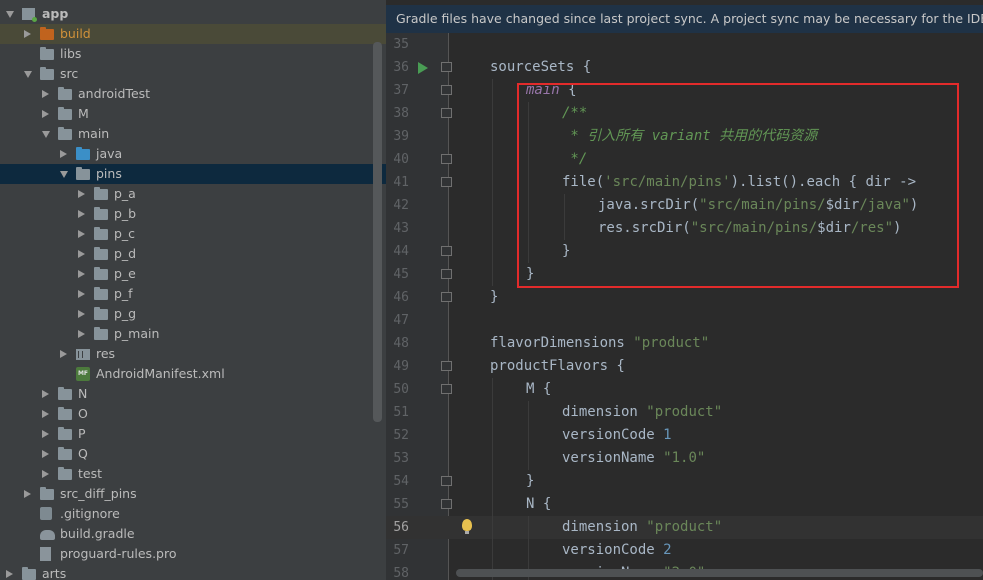  Describe the element at coordinates (193, 374) in the screenshot. I see `tree-row-androidmanifest-xml: MF AndroidManifest.xml` at that location.